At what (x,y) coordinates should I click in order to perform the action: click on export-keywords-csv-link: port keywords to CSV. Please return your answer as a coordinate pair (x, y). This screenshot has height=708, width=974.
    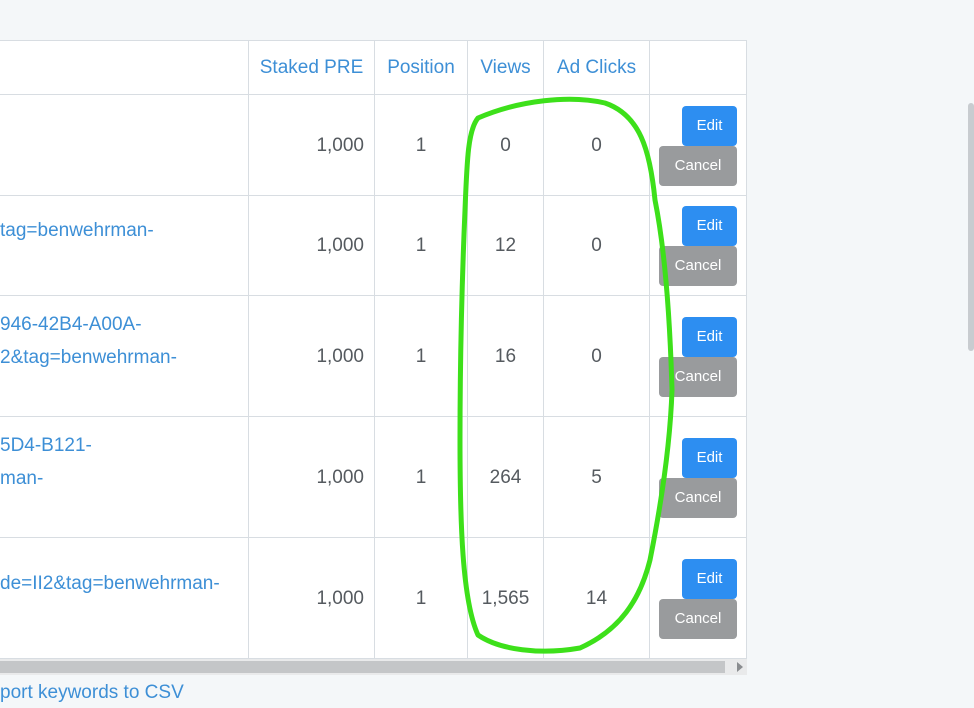
    Looking at the image, I should click on (92, 693).